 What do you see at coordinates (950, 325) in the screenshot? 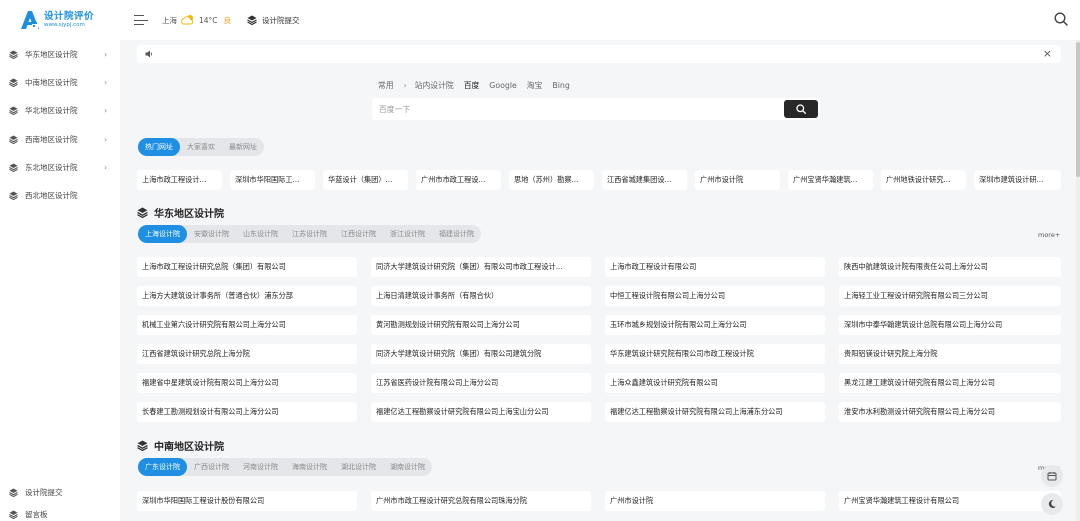
I see `list-item: 深圳市中泰华翰建筑设计总院有限公司上海分公司` at bounding box center [950, 325].